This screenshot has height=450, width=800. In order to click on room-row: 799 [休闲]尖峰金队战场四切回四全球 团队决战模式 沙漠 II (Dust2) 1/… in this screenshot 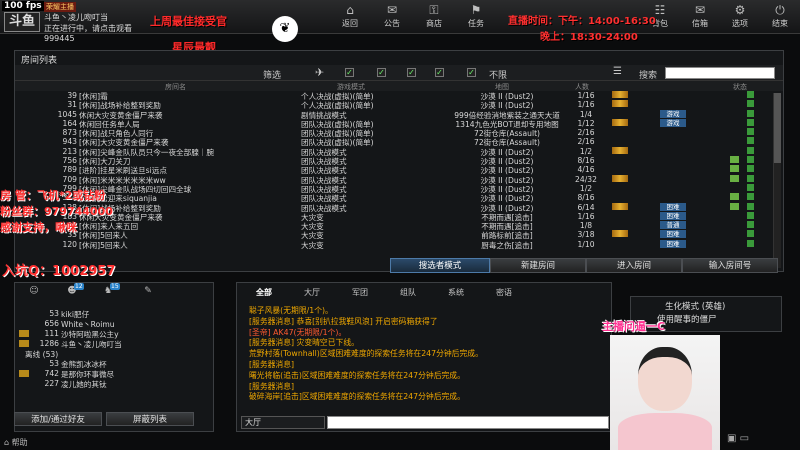, I will do `click(399, 188)`.